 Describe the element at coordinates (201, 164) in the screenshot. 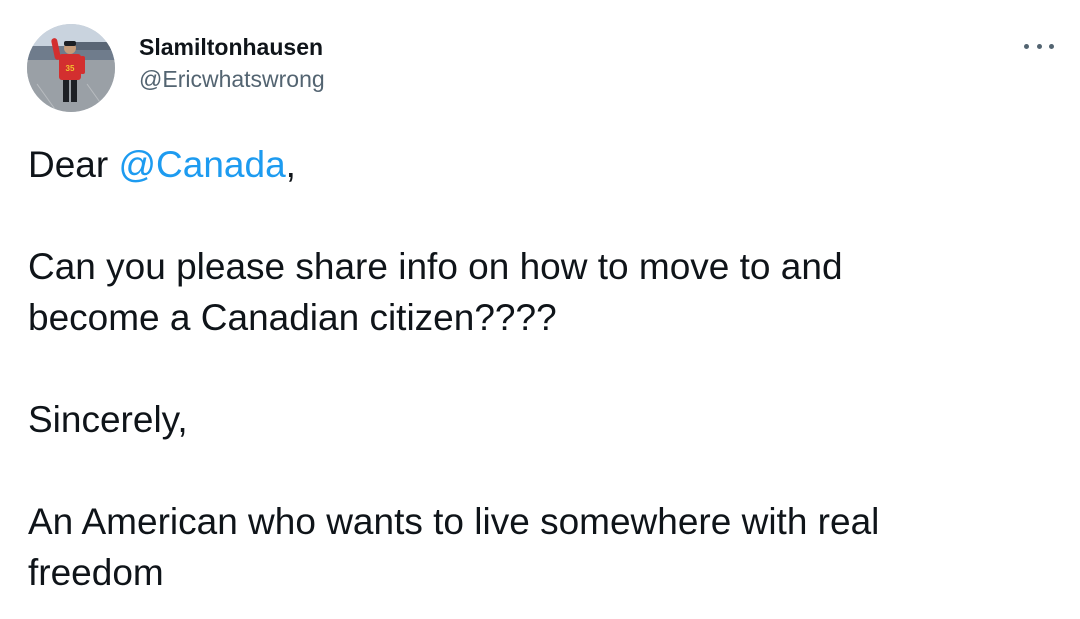

I see `mention-link: @Canada` at that location.